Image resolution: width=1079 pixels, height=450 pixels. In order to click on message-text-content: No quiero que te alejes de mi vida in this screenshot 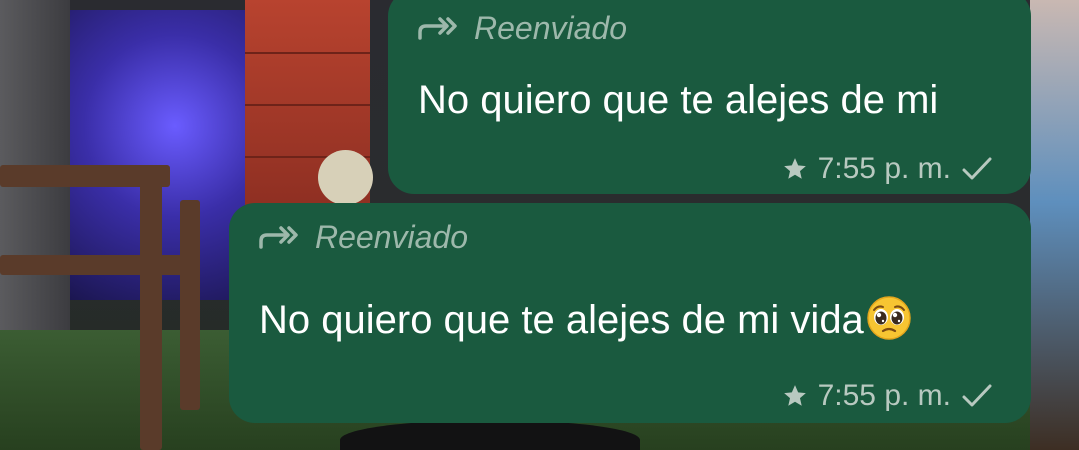, I will do `click(561, 320)`.